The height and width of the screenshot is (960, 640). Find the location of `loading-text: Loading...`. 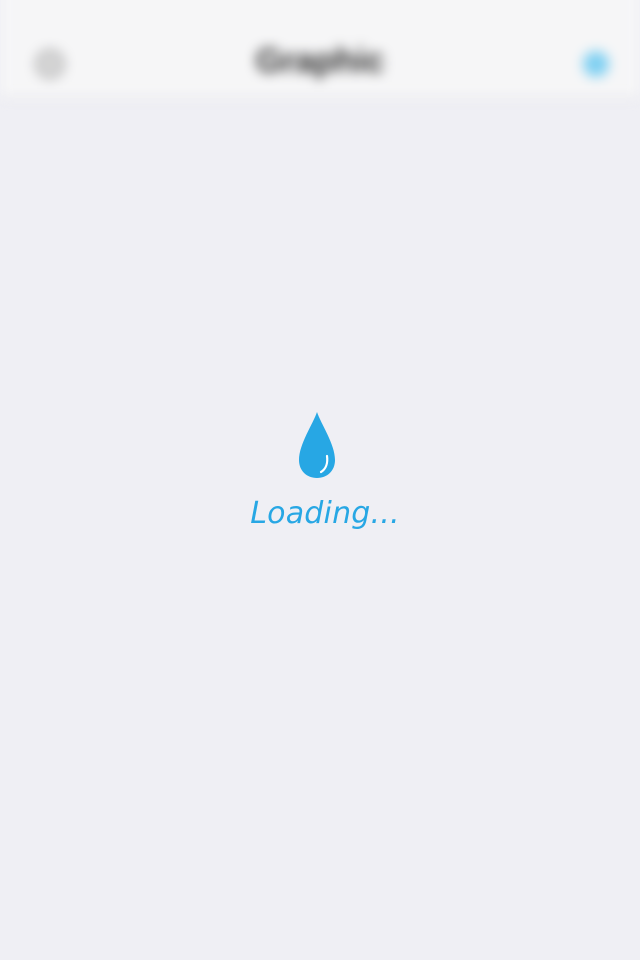

loading-text: Loading... is located at coordinates (325, 513).